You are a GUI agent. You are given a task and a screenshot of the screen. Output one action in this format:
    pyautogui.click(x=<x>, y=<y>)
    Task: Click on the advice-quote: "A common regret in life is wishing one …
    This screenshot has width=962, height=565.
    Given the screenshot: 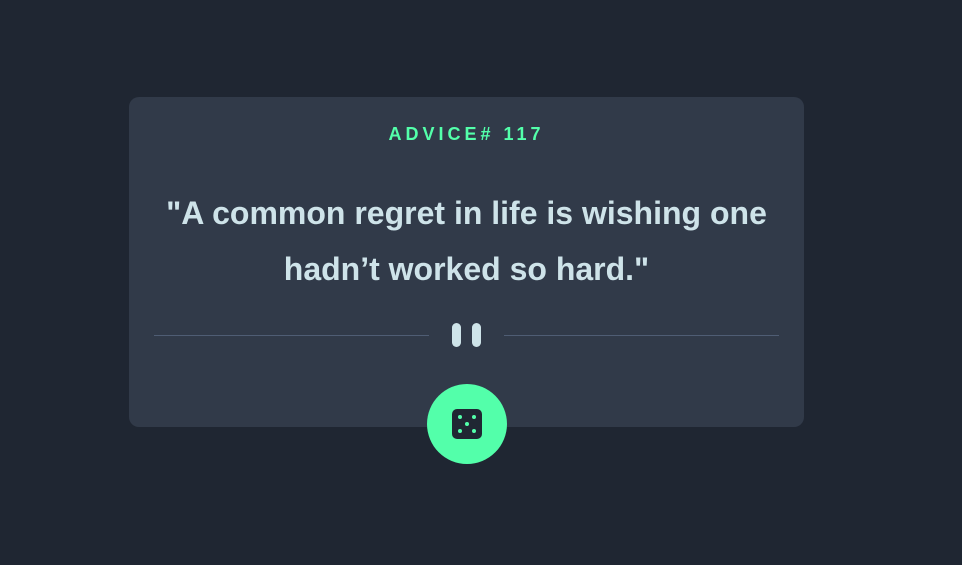 What is the action you would take?
    pyautogui.click(x=466, y=241)
    